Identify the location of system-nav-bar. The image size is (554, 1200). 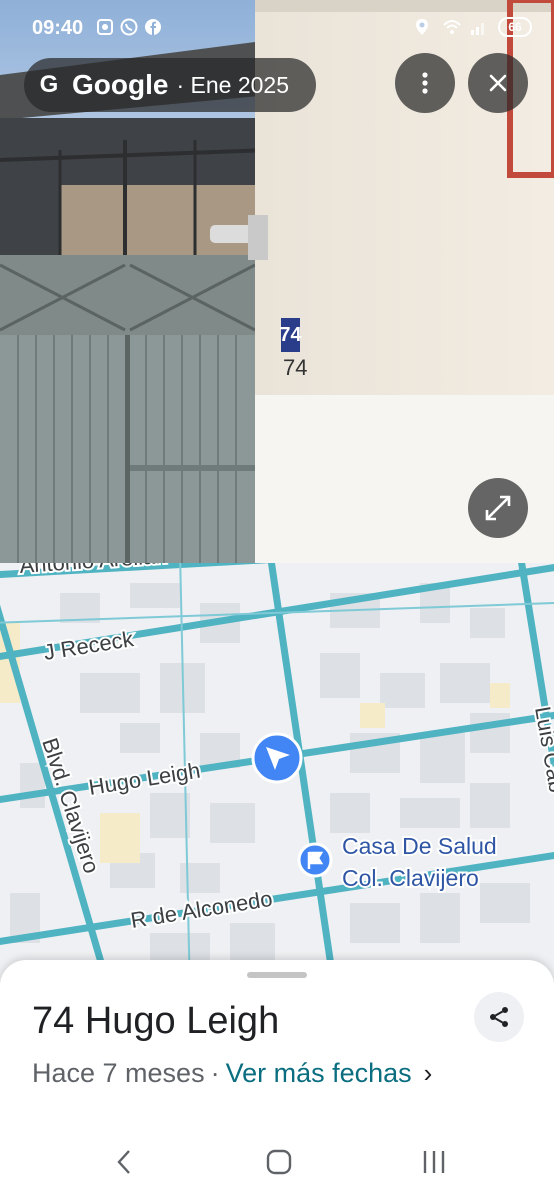
(277, 1162).